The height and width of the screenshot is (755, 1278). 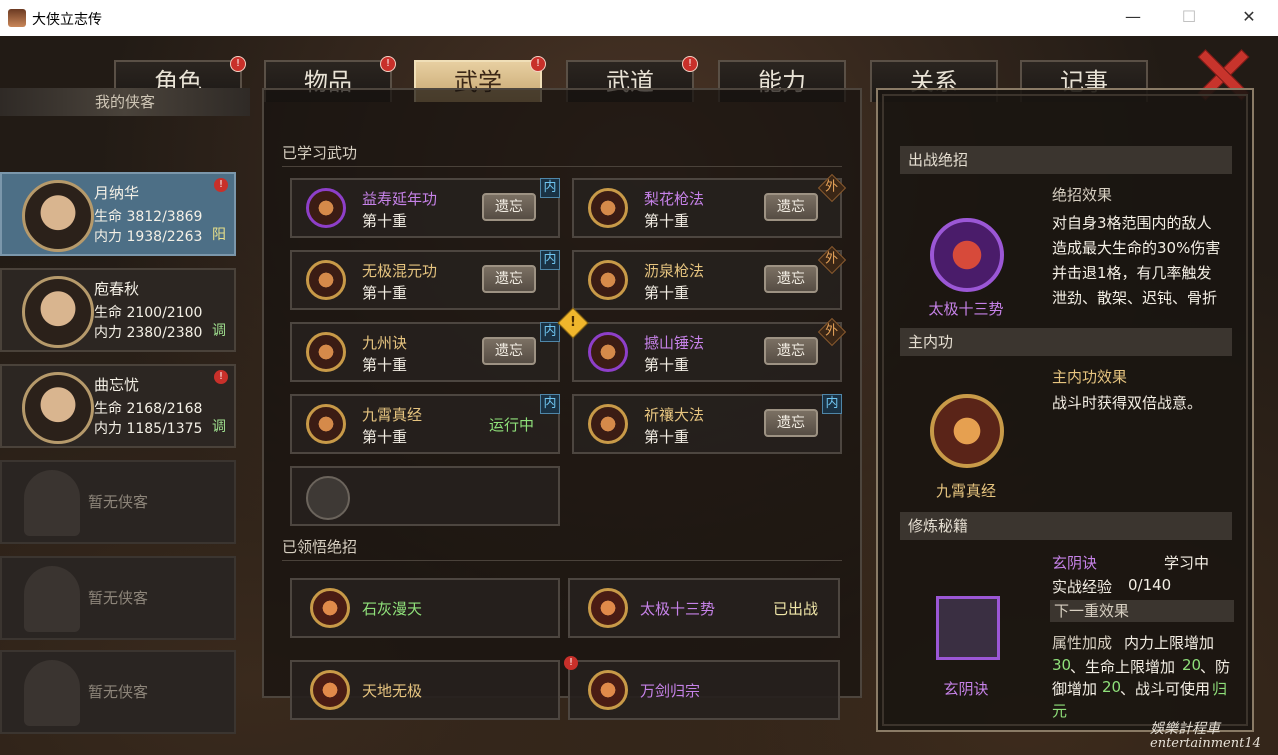 What do you see at coordinates (1205, 743) in the screenshot?
I see `watermark-subtext: entertainment14` at bounding box center [1205, 743].